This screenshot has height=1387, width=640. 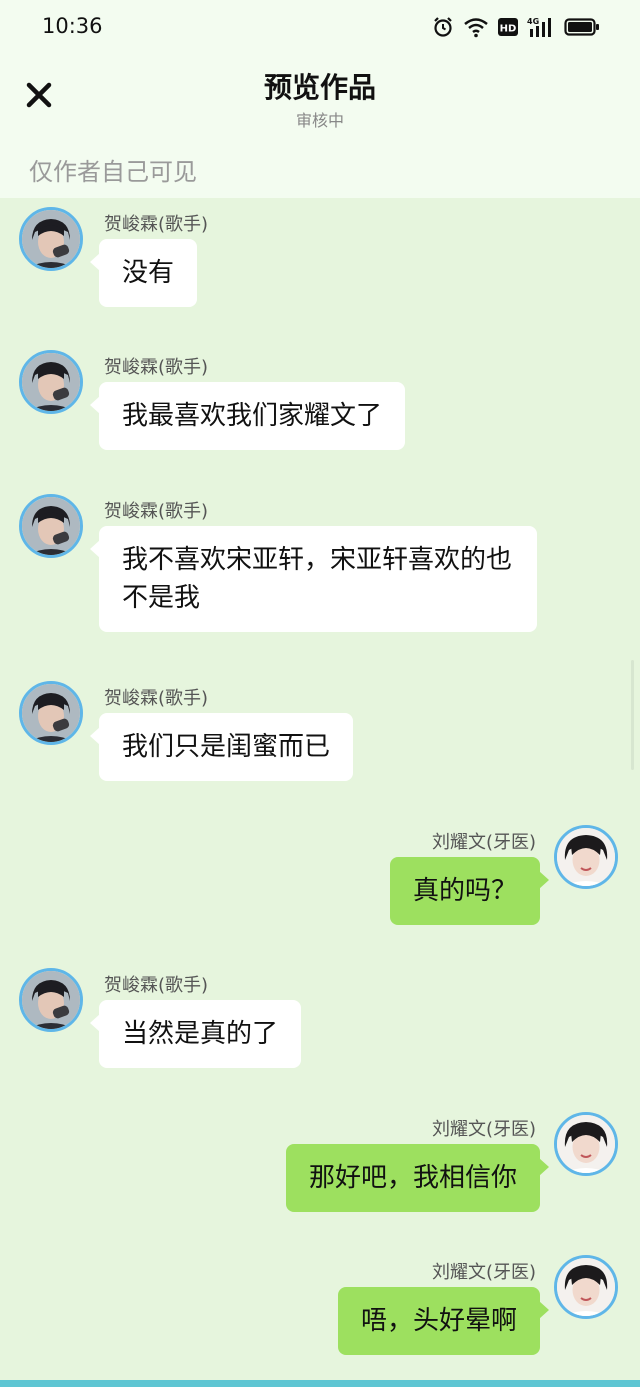 What do you see at coordinates (443, 27) in the screenshot?
I see `alarm-icon` at bounding box center [443, 27].